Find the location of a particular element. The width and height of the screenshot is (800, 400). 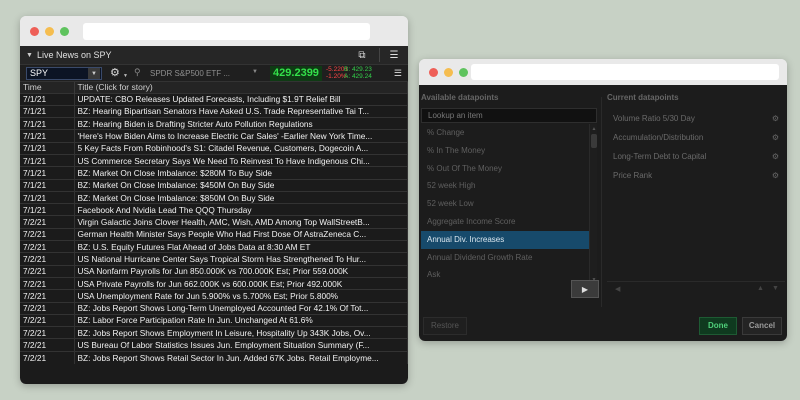

scroll-up-icon: ▲ is located at coordinates (594, 129).